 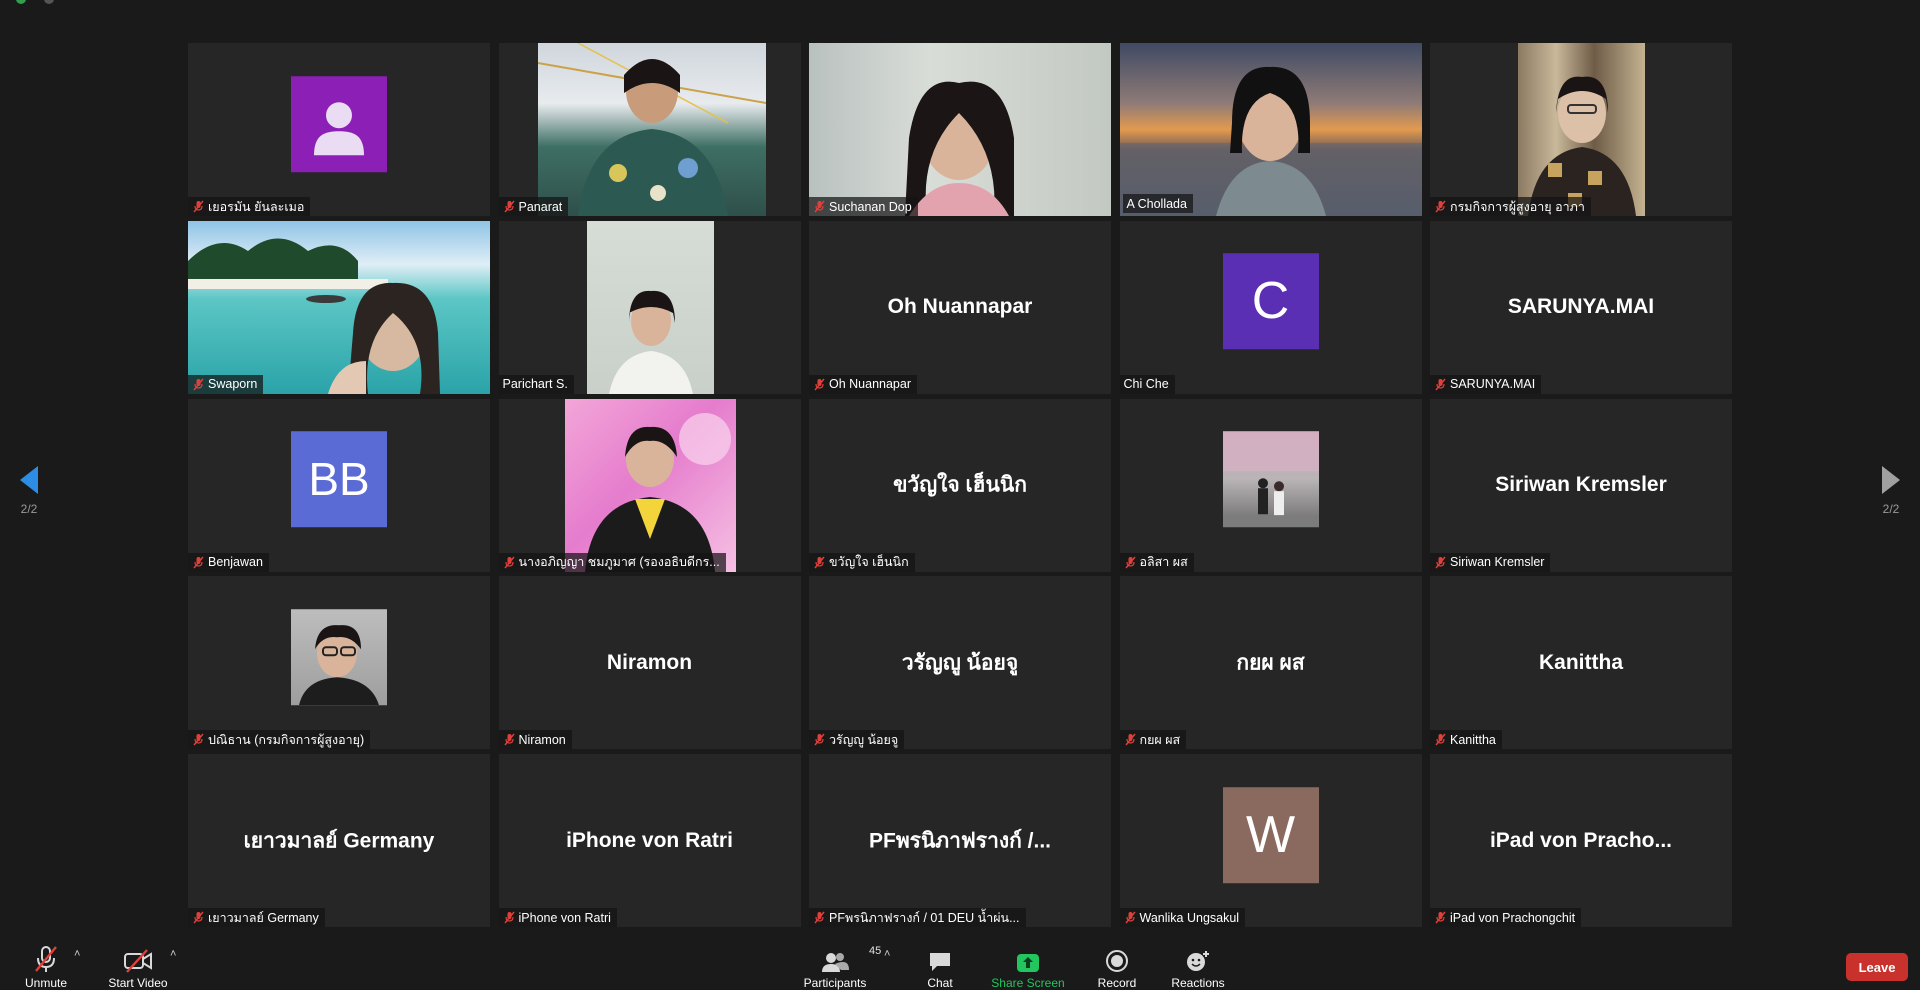 I want to click on participant-display-name: เยาวมาลย์ Germany, so click(x=339, y=840).